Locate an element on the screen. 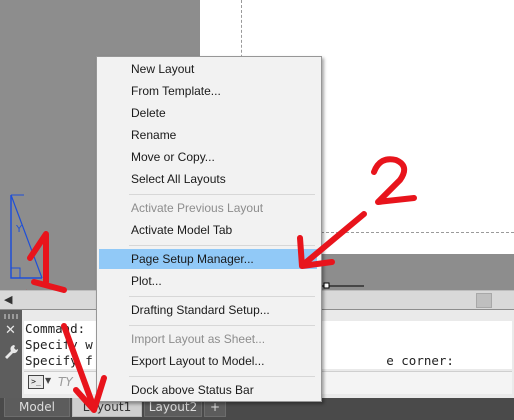 The height and width of the screenshot is (420, 514). menu-item-new-layout: New Layout is located at coordinates (208, 69).